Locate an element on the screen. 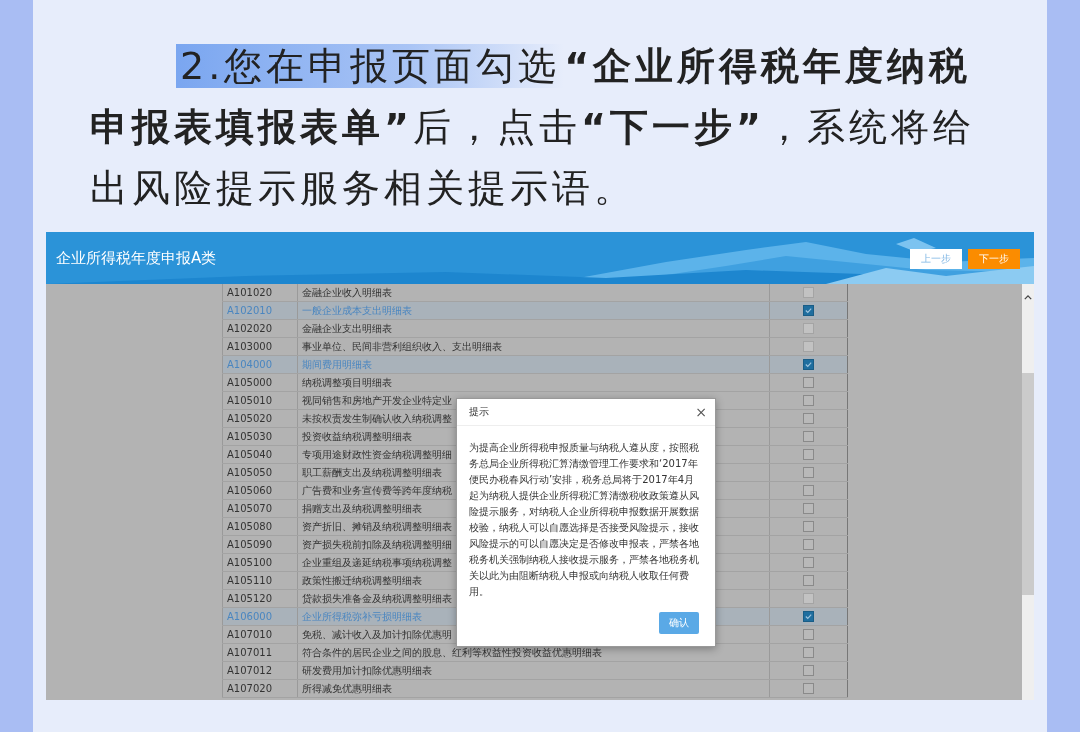 Image resolution: width=1080 pixels, height=732 pixels. app-title: 企业所得税年度申报A类 is located at coordinates (136, 258).